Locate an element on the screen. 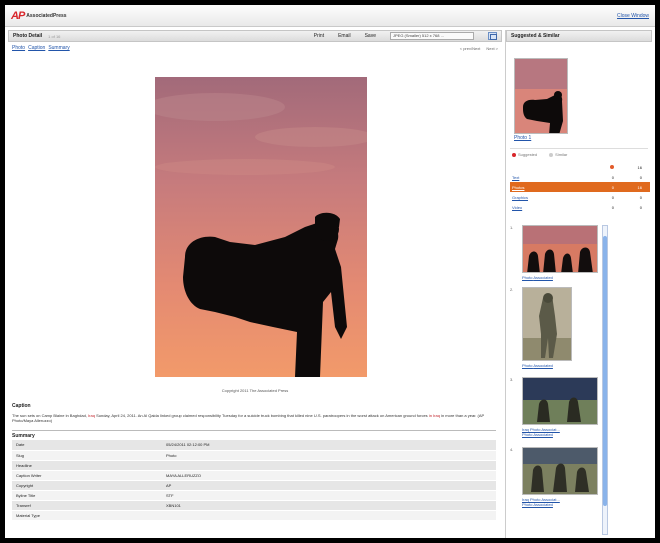 The image size is (660, 543). summary-key: Date is located at coordinates (87, 445).